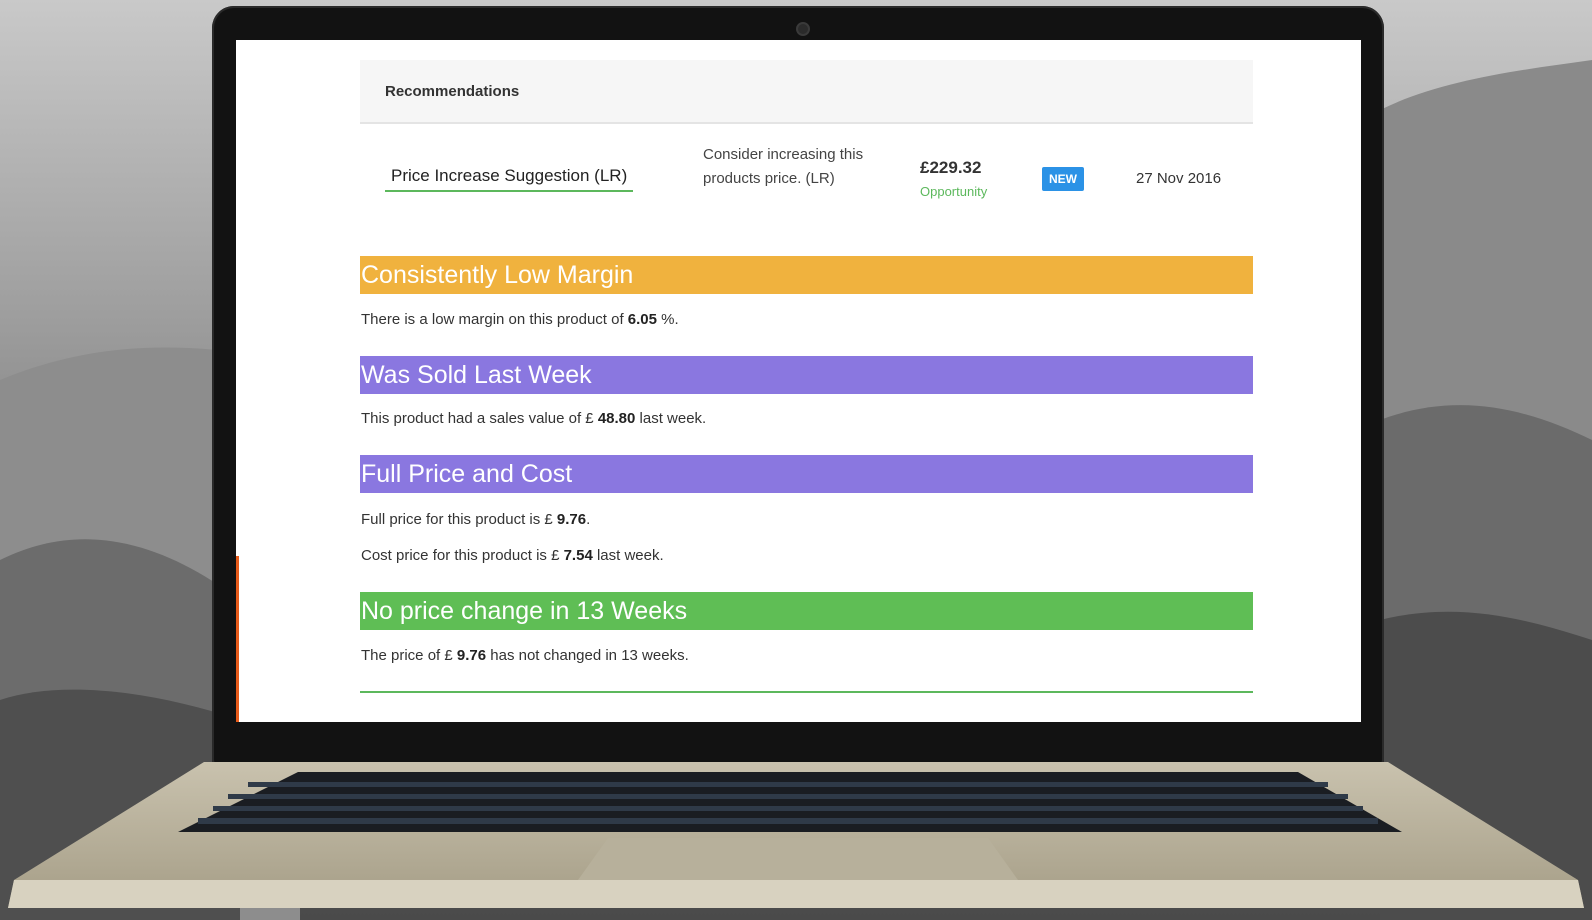 The width and height of the screenshot is (1592, 920). I want to click on divider, so click(806, 692).